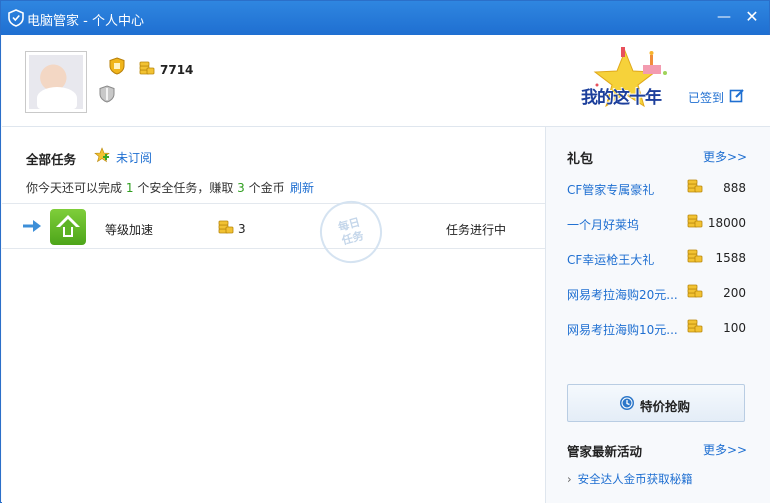 This screenshot has width=770, height=503. I want to click on gift-item: CF幸运枪王大礼 1588, so click(658, 260).